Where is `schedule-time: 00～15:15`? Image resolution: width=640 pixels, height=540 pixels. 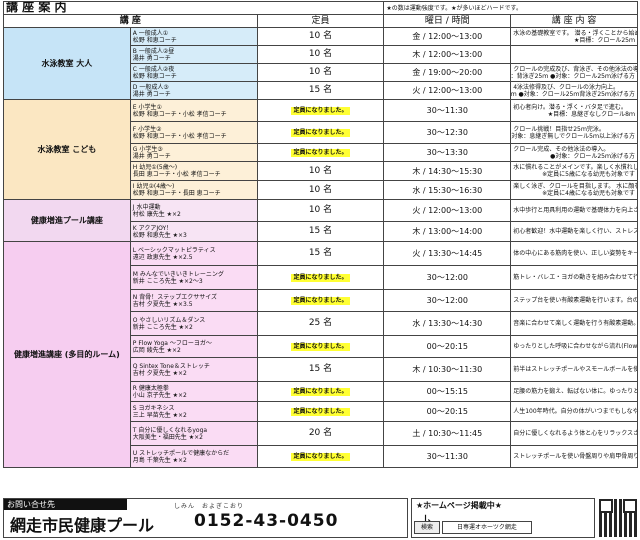
schedule-time: 00～15:15 is located at coordinates (447, 391).